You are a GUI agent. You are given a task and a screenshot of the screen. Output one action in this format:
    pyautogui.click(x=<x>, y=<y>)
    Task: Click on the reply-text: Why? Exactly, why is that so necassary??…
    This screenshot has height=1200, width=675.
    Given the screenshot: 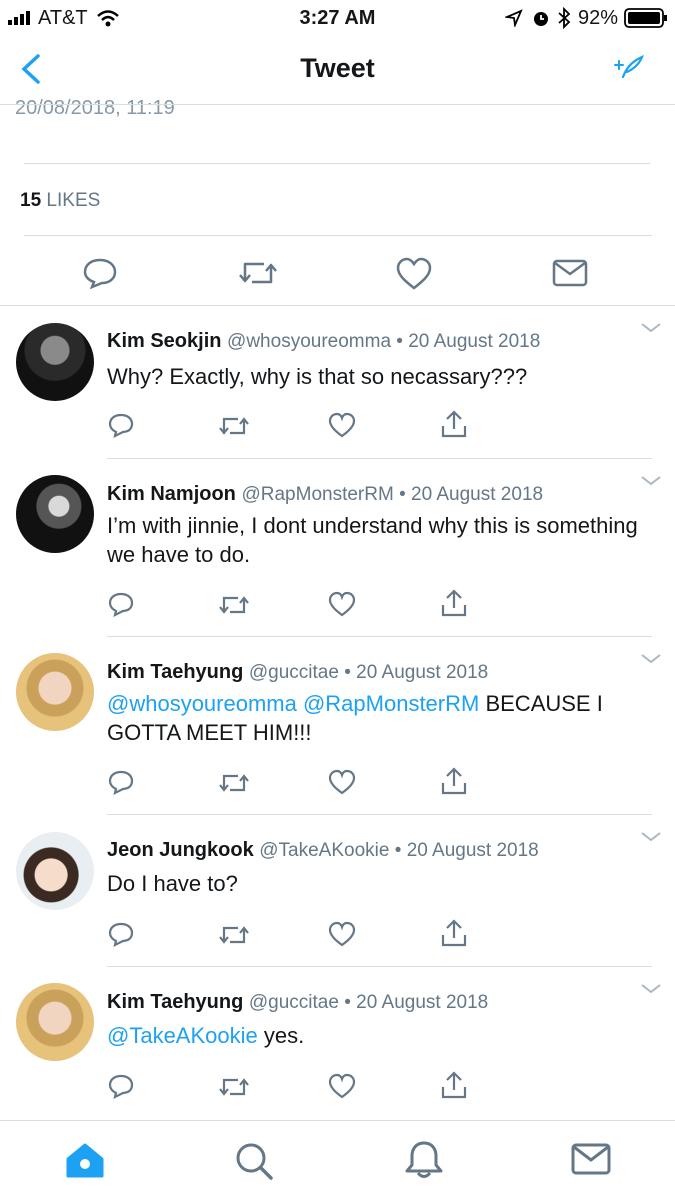 What is the action you would take?
    pyautogui.click(x=384, y=376)
    